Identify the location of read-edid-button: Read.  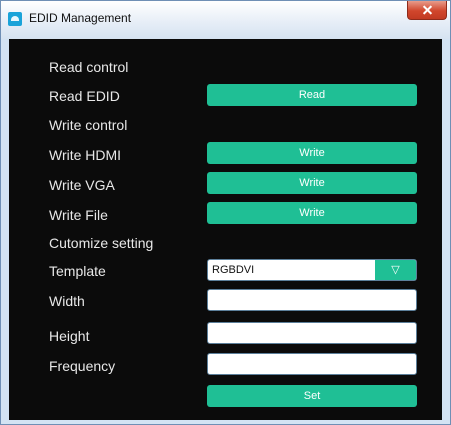
(312, 95).